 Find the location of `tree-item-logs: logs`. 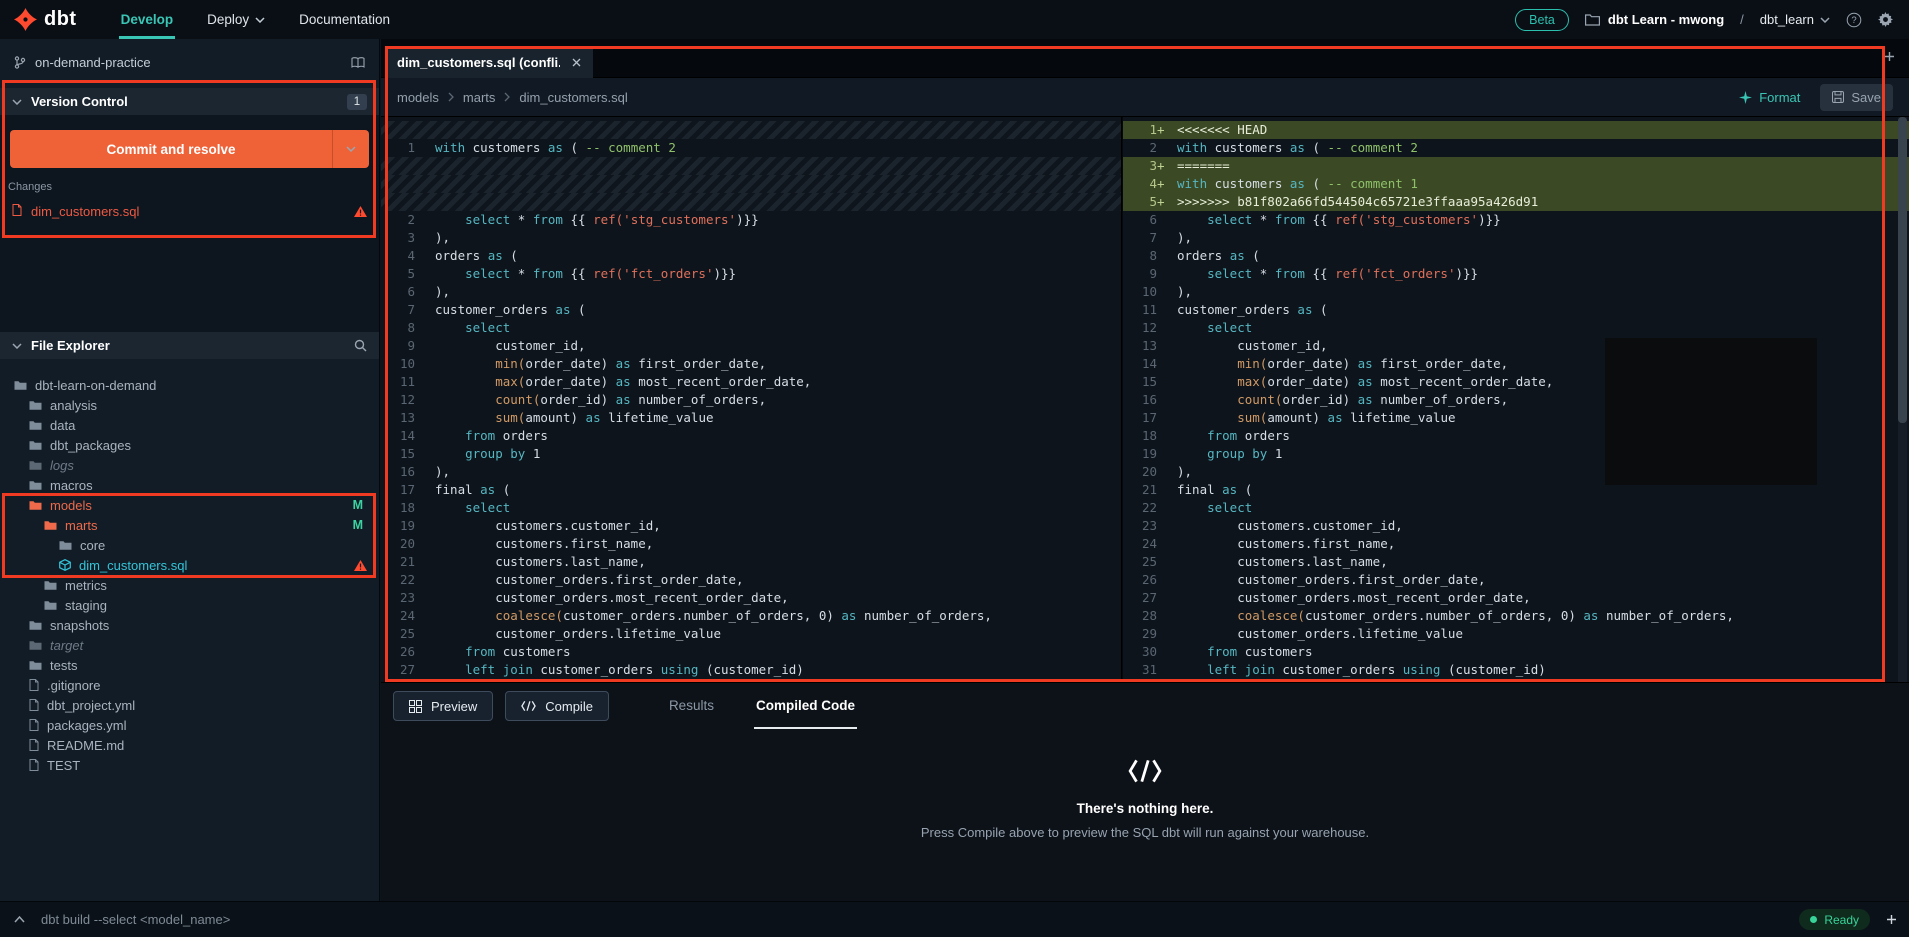

tree-item-logs: logs is located at coordinates (189, 465).